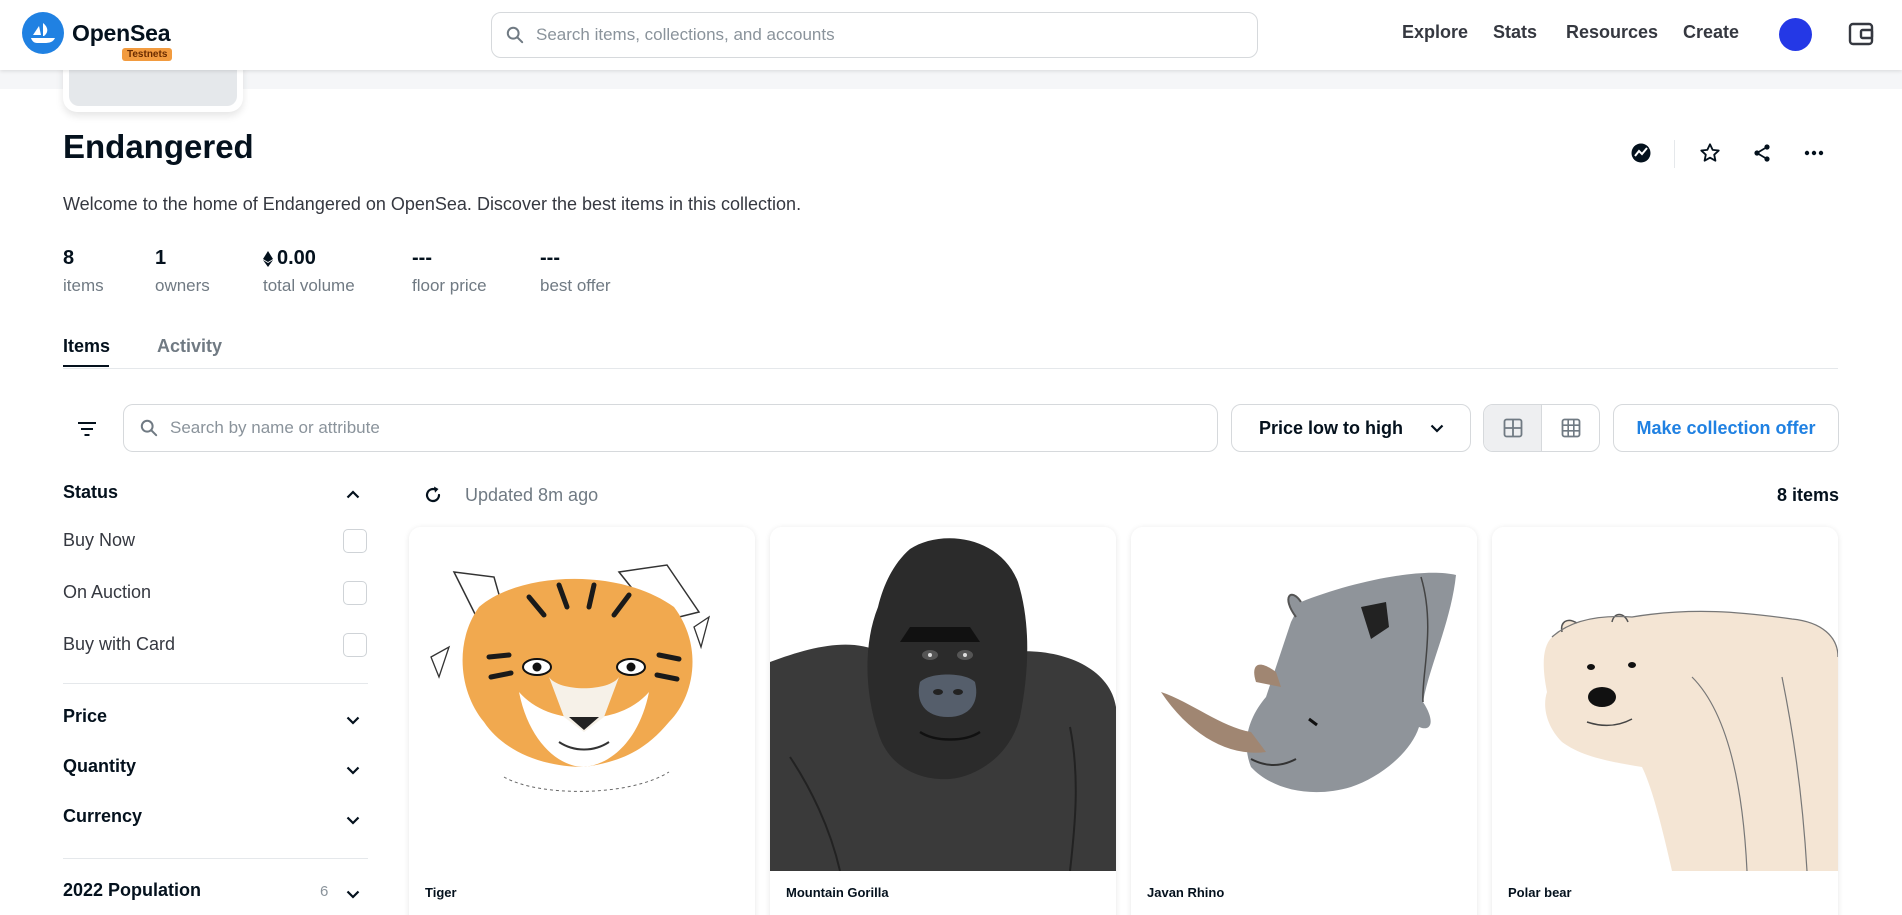  Describe the element at coordinates (99, 540) in the screenshot. I see `status-option-buy-now: Buy Now` at that location.